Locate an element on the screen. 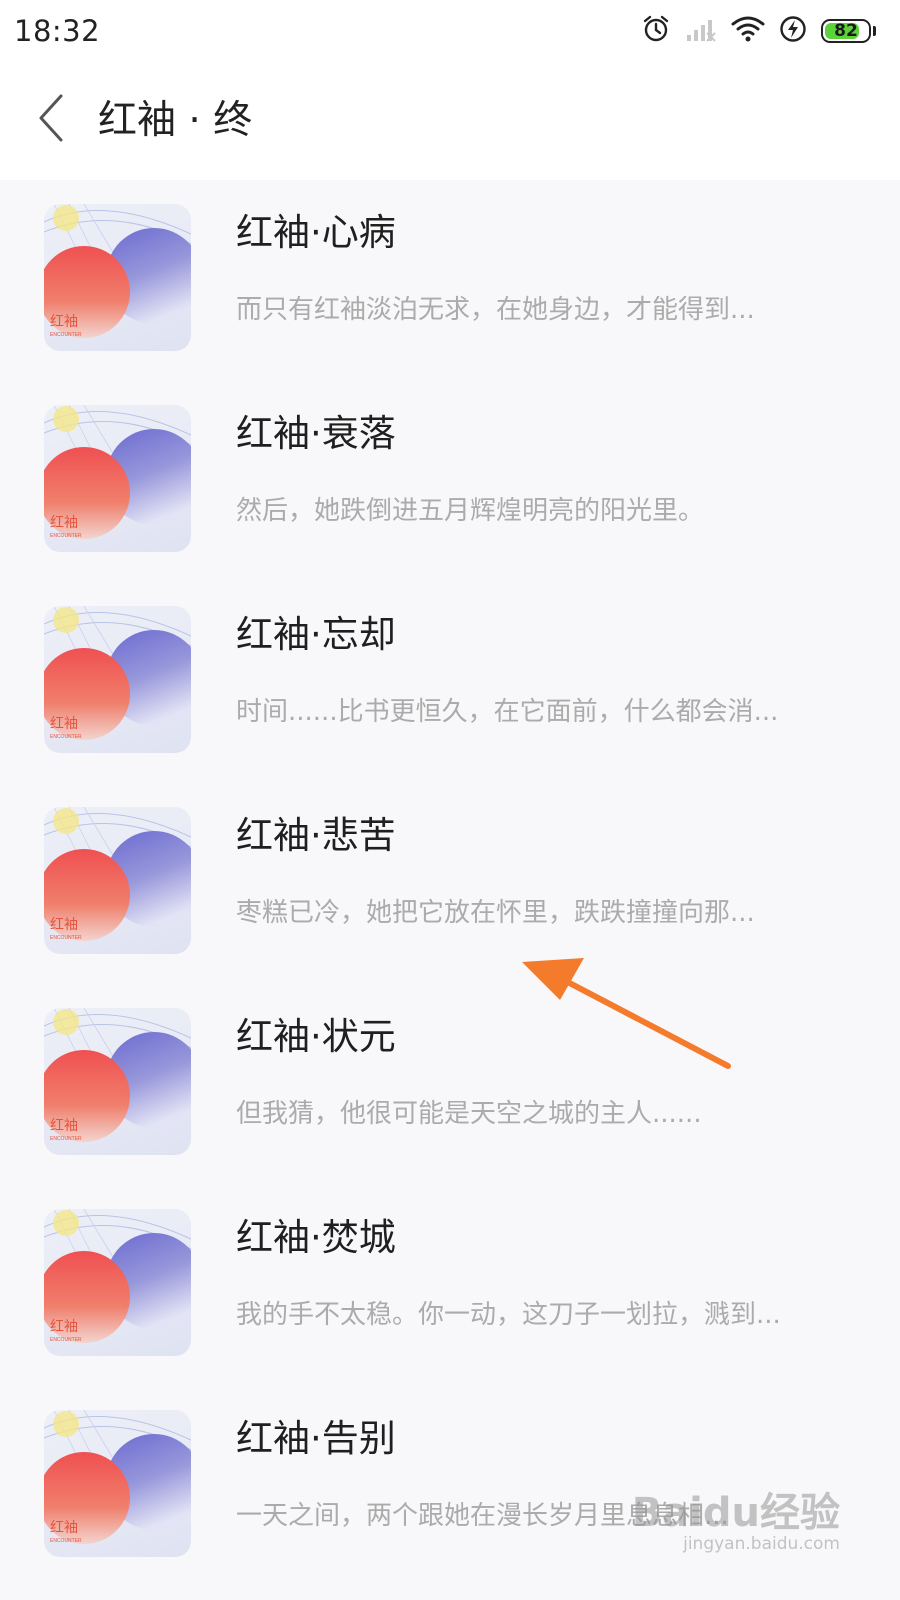 This screenshot has height=1600, width=900. status-bar: 18:32 82 is located at coordinates (450, 31).